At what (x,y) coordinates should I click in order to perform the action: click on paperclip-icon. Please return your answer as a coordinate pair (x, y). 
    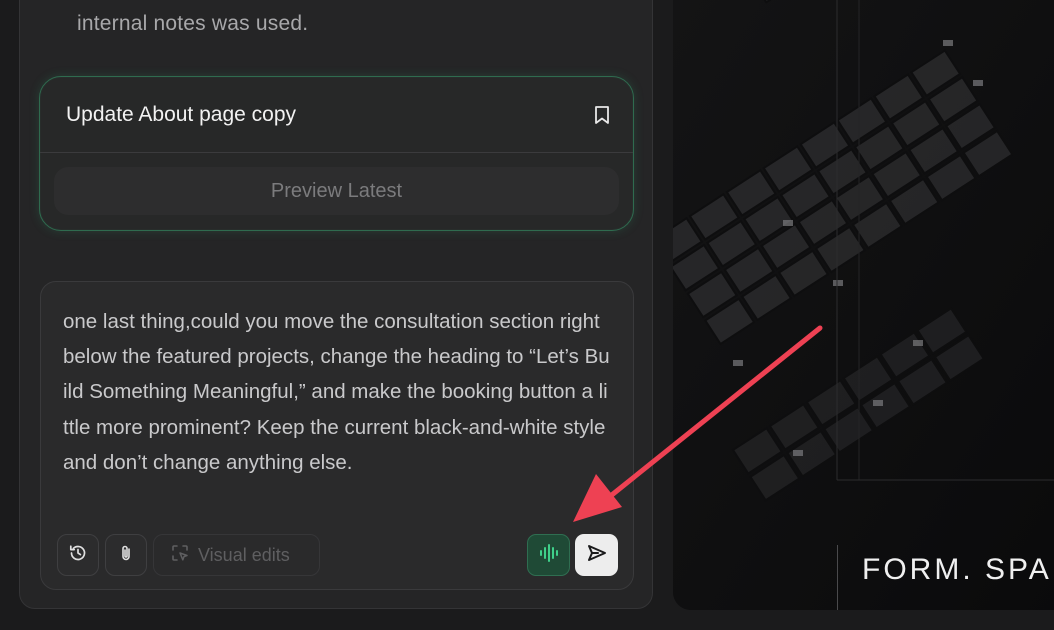
    Looking at the image, I should click on (126, 555).